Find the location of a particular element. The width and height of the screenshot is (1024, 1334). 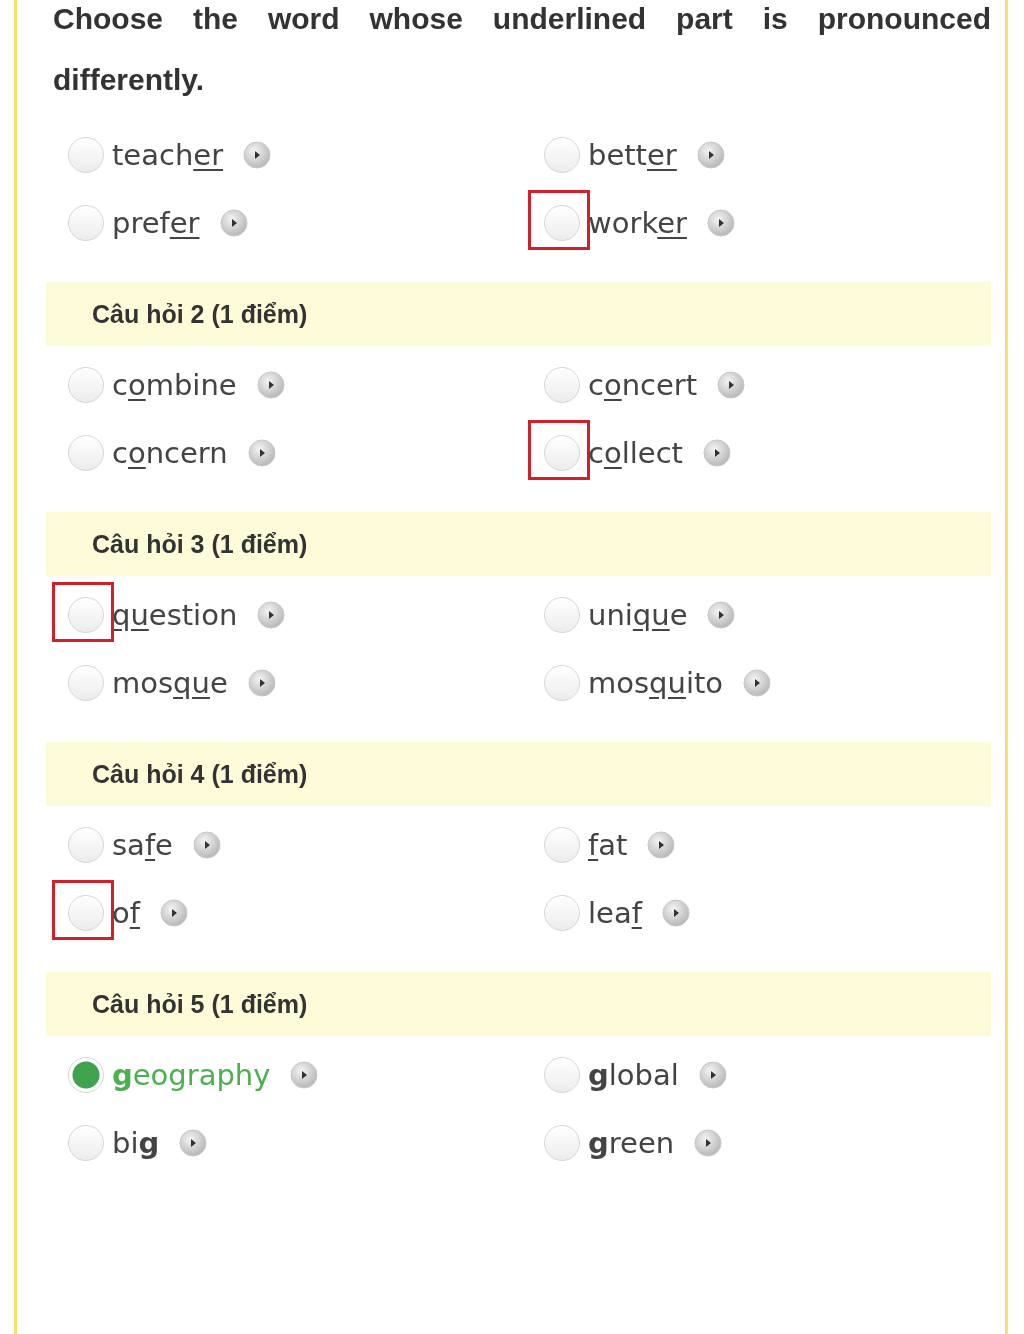

option-word: mosque is located at coordinates (170, 683).